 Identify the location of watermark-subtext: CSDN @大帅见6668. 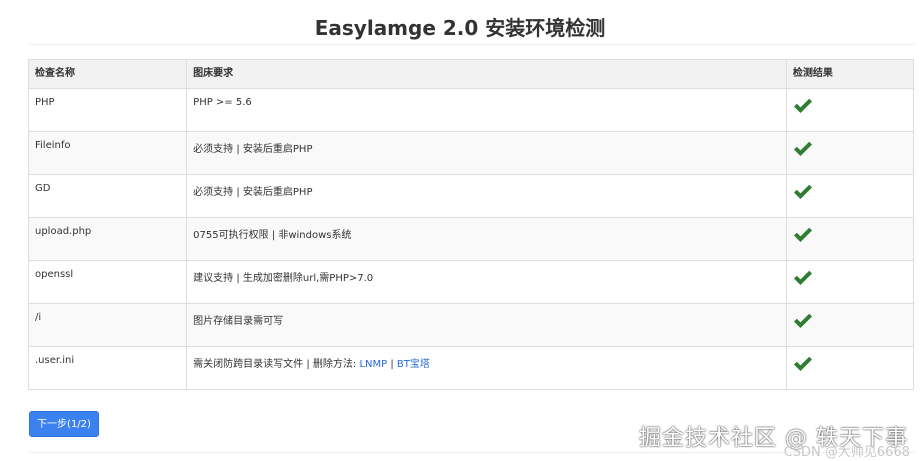
(846, 452).